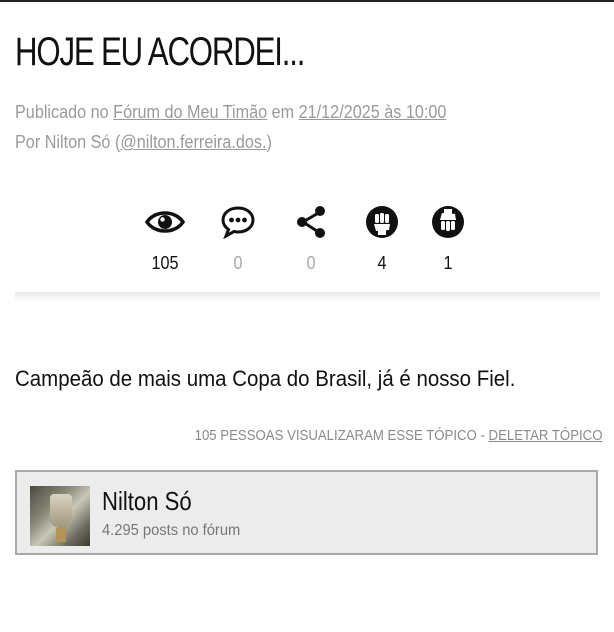 The height and width of the screenshot is (632, 614). What do you see at coordinates (61, 511) in the screenshot?
I see `trophy-shape` at bounding box center [61, 511].